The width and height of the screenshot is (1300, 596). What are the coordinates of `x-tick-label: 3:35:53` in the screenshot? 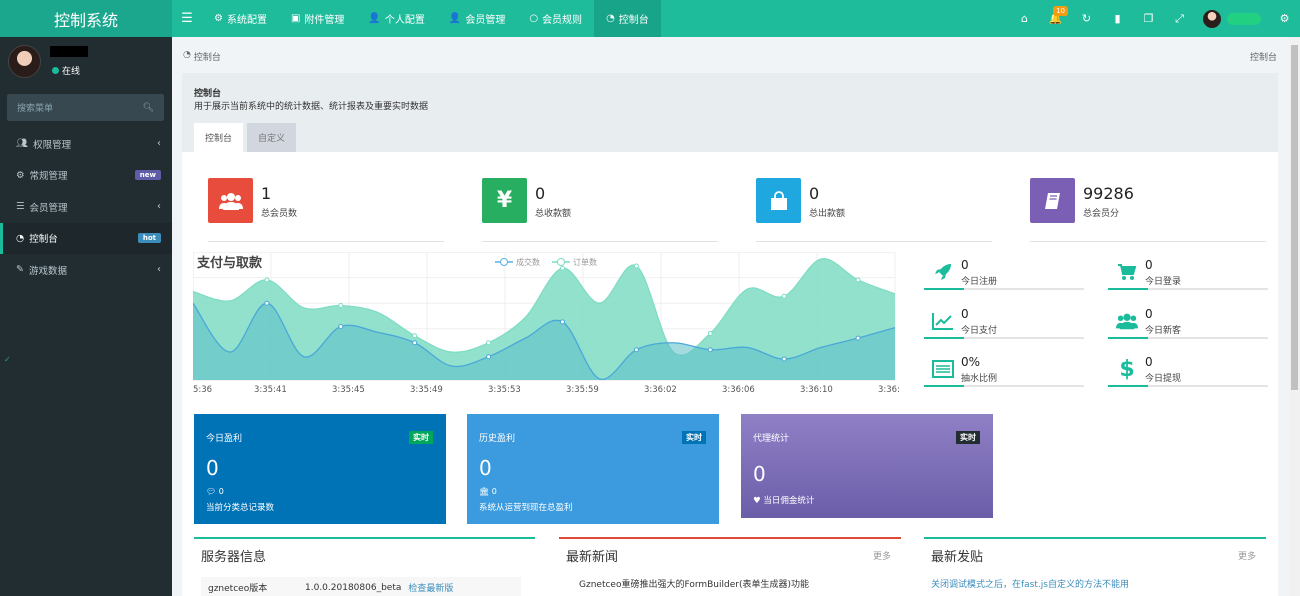 It's located at (504, 390).